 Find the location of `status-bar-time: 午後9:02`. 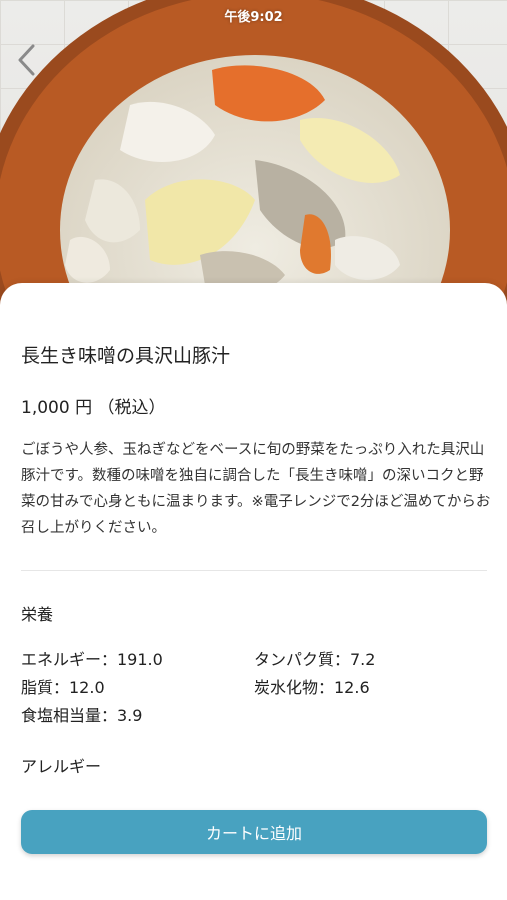

status-bar-time: 午後9:02 is located at coordinates (253, 17).